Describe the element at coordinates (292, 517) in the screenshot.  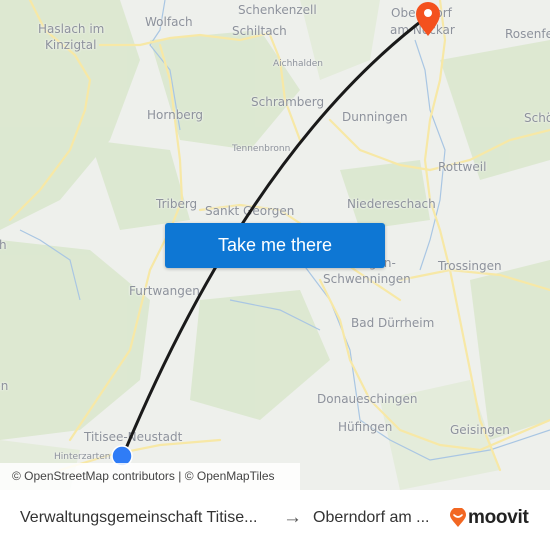
I see `arrow-right-icon: →` at that location.